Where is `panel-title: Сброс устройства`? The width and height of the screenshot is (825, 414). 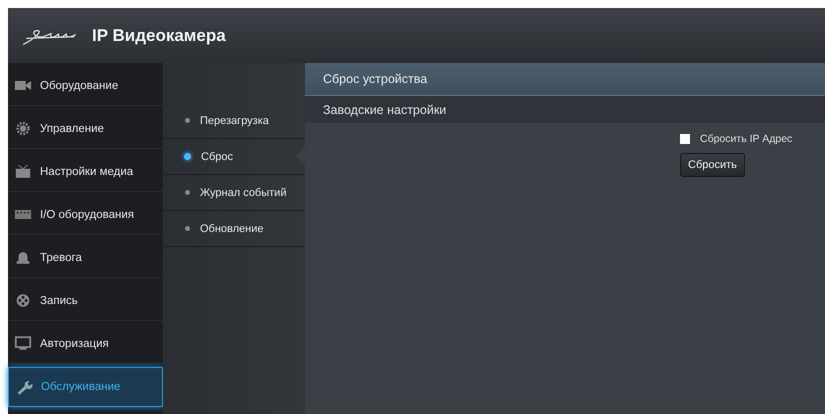 panel-title: Сброс устройства is located at coordinates (565, 79).